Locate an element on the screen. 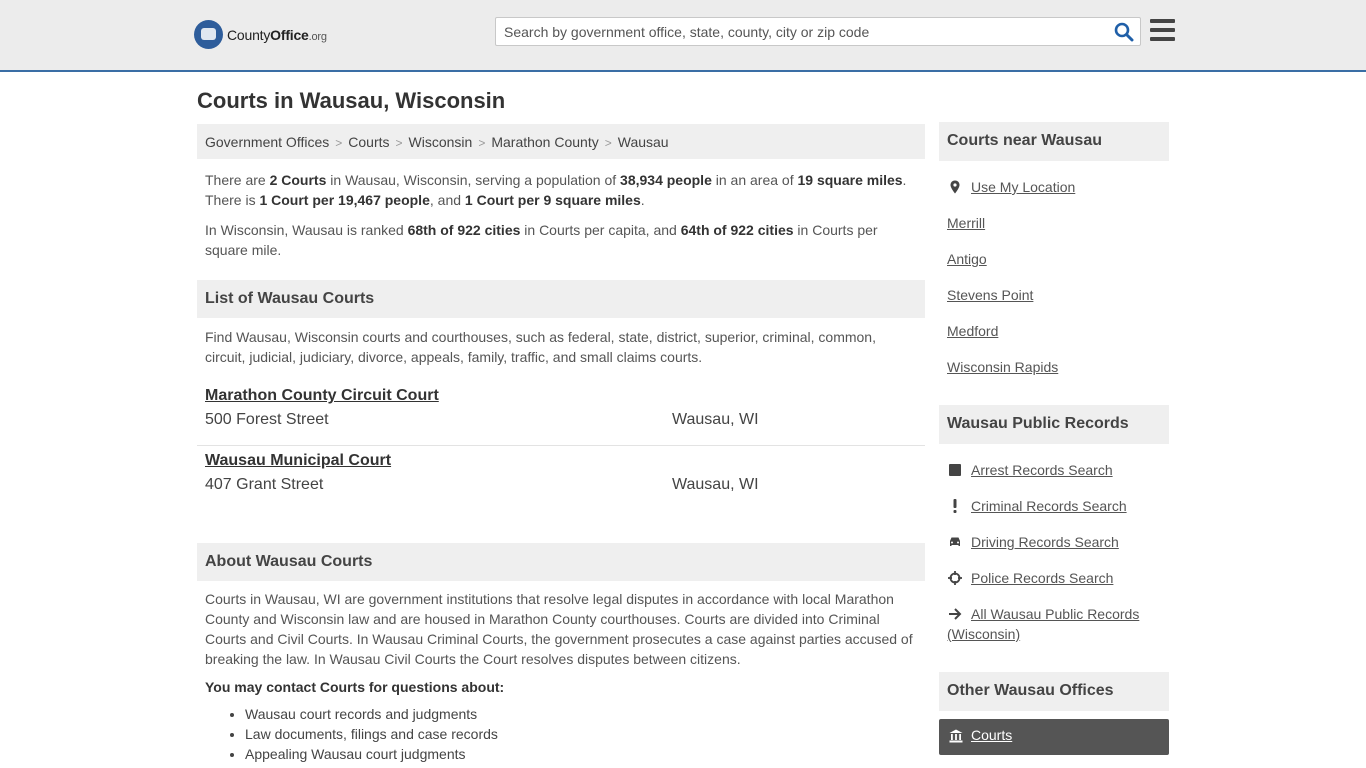  site-logo: CountyOffice.org is located at coordinates (260, 34).